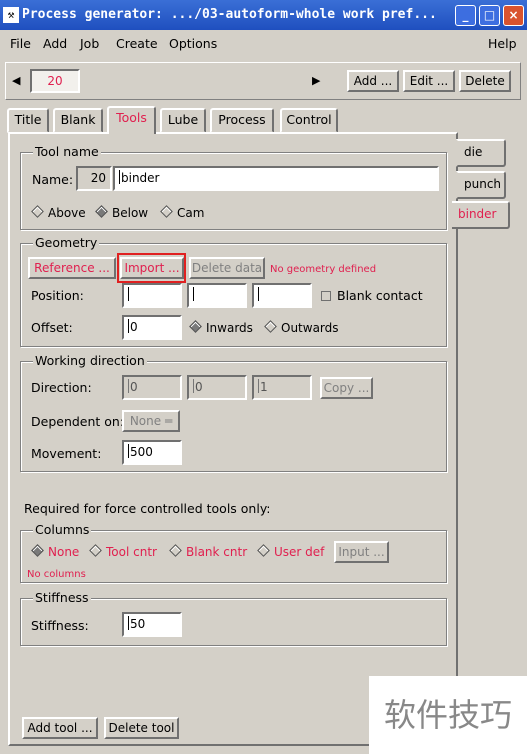 The width and height of the screenshot is (527, 754). What do you see at coordinates (90, 360) in the screenshot?
I see `working-direction-group-label: Working direction` at bounding box center [90, 360].